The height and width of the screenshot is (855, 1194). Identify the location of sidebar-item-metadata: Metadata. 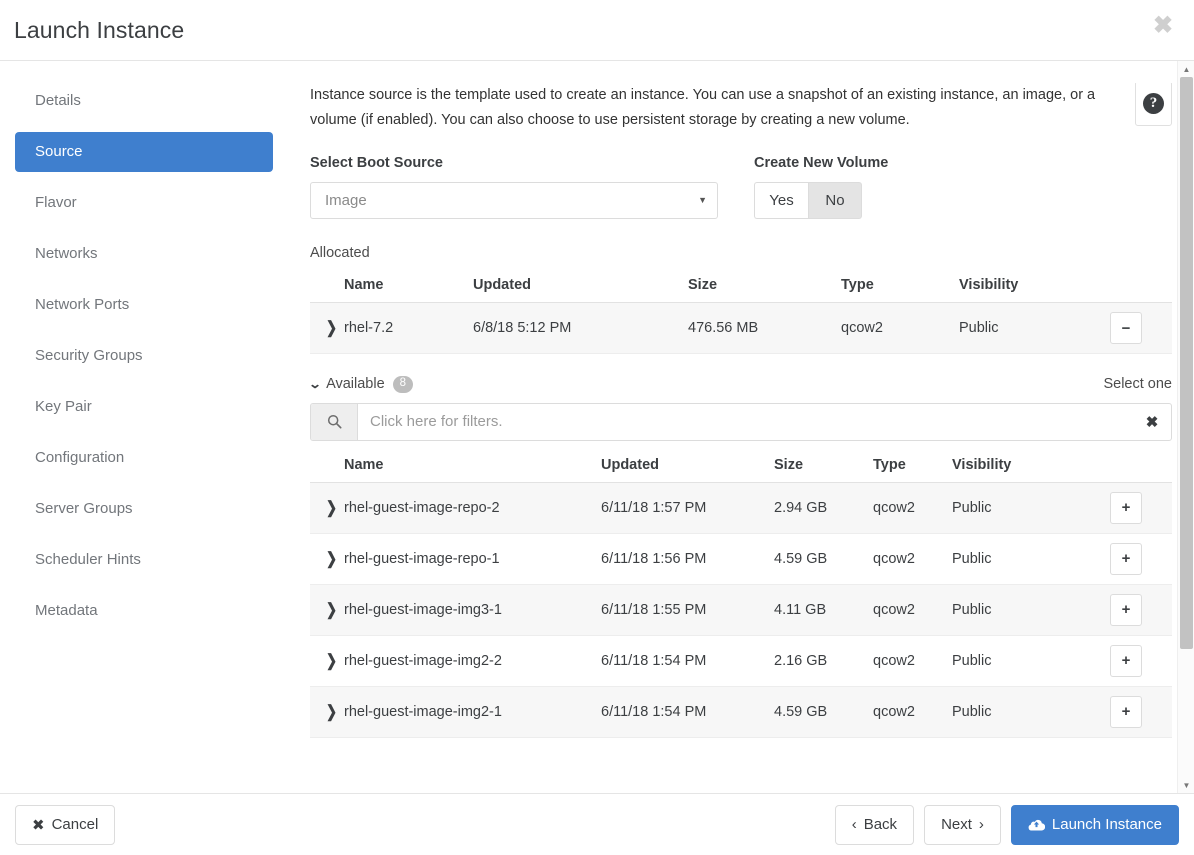
(144, 611).